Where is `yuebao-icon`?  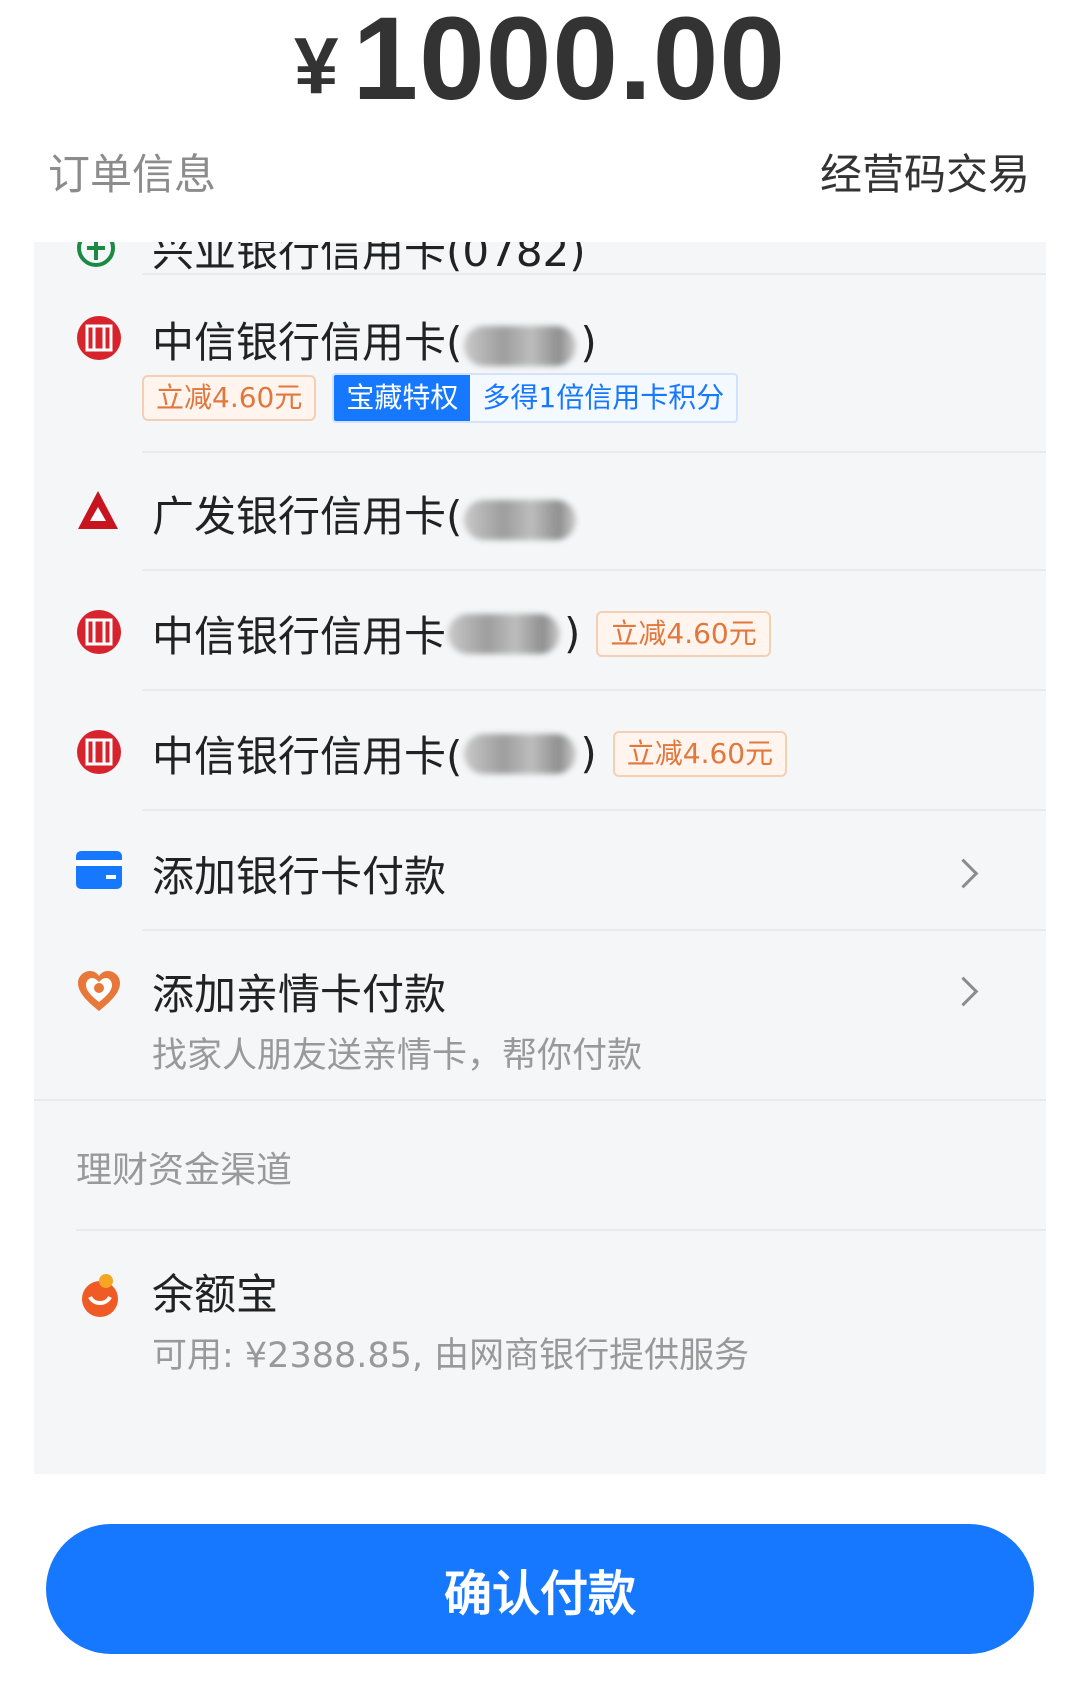
yuebao-icon is located at coordinates (100, 1295).